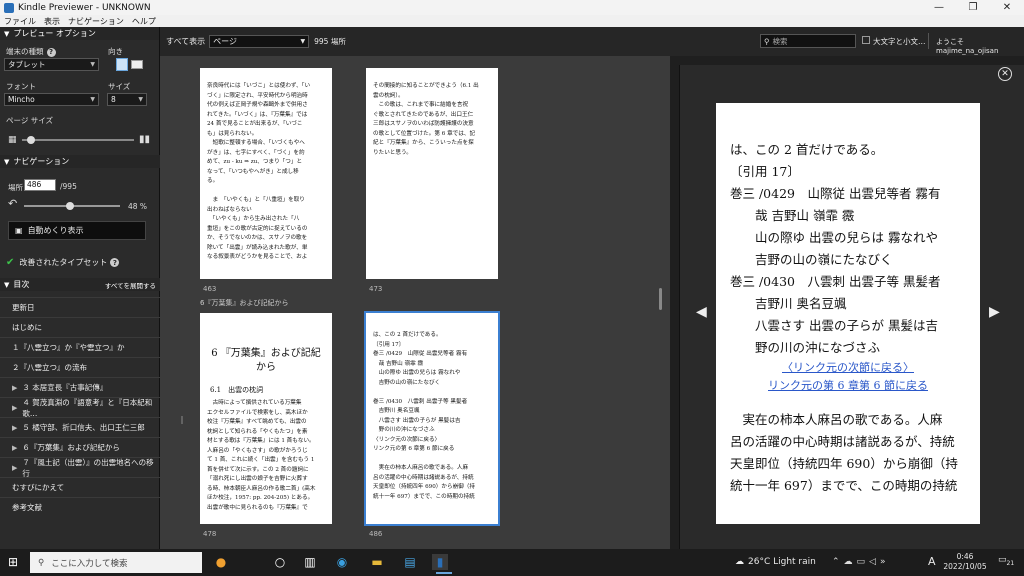  What do you see at coordinates (229, 209) in the screenshot?
I see `text-line: 出わねばならない` at bounding box center [229, 209].